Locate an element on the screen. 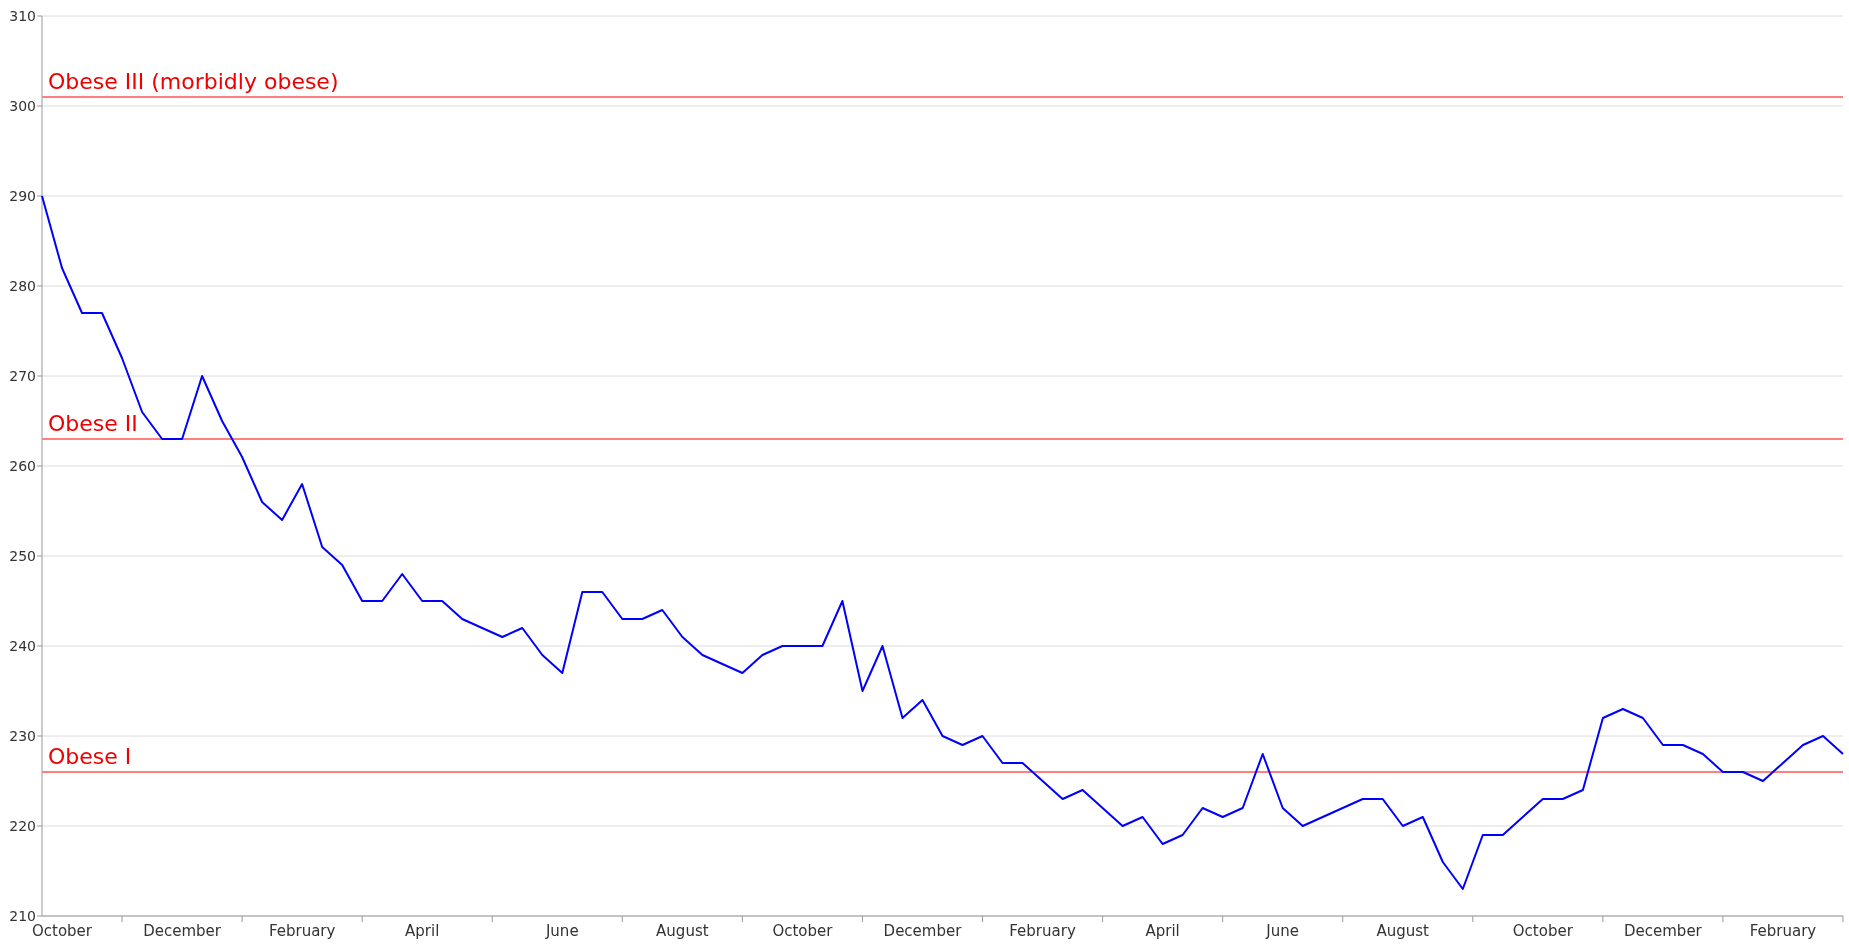 The width and height of the screenshot is (1849, 952). axis-label: 210 is located at coordinates (22, 916).